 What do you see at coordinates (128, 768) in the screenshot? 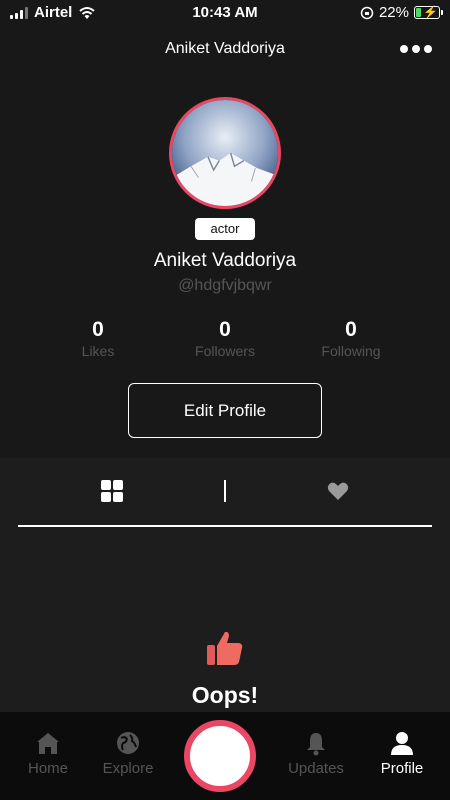
I see `nav-label: Explore` at bounding box center [128, 768].